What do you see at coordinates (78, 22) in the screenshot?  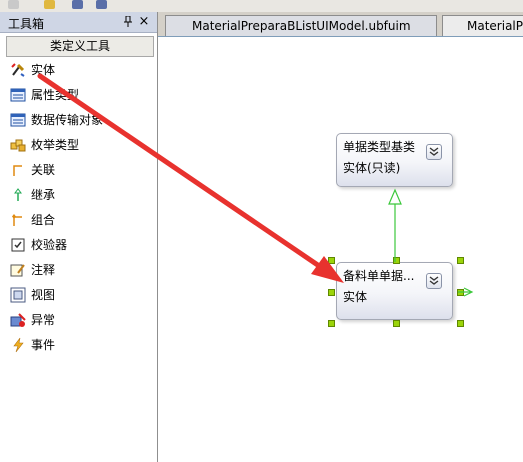 I see `toolbox-header: 工具箱 ×` at bounding box center [78, 22].